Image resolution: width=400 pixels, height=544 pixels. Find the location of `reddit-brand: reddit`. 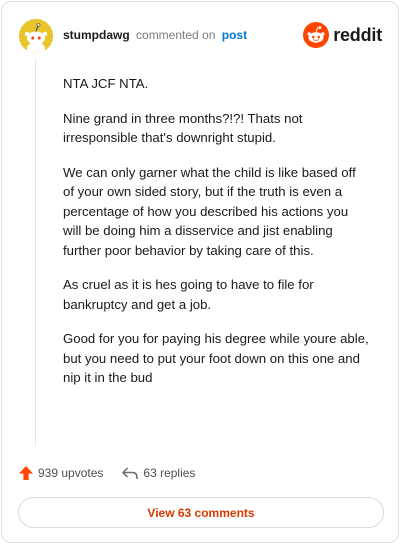

reddit-brand: reddit is located at coordinates (342, 35).